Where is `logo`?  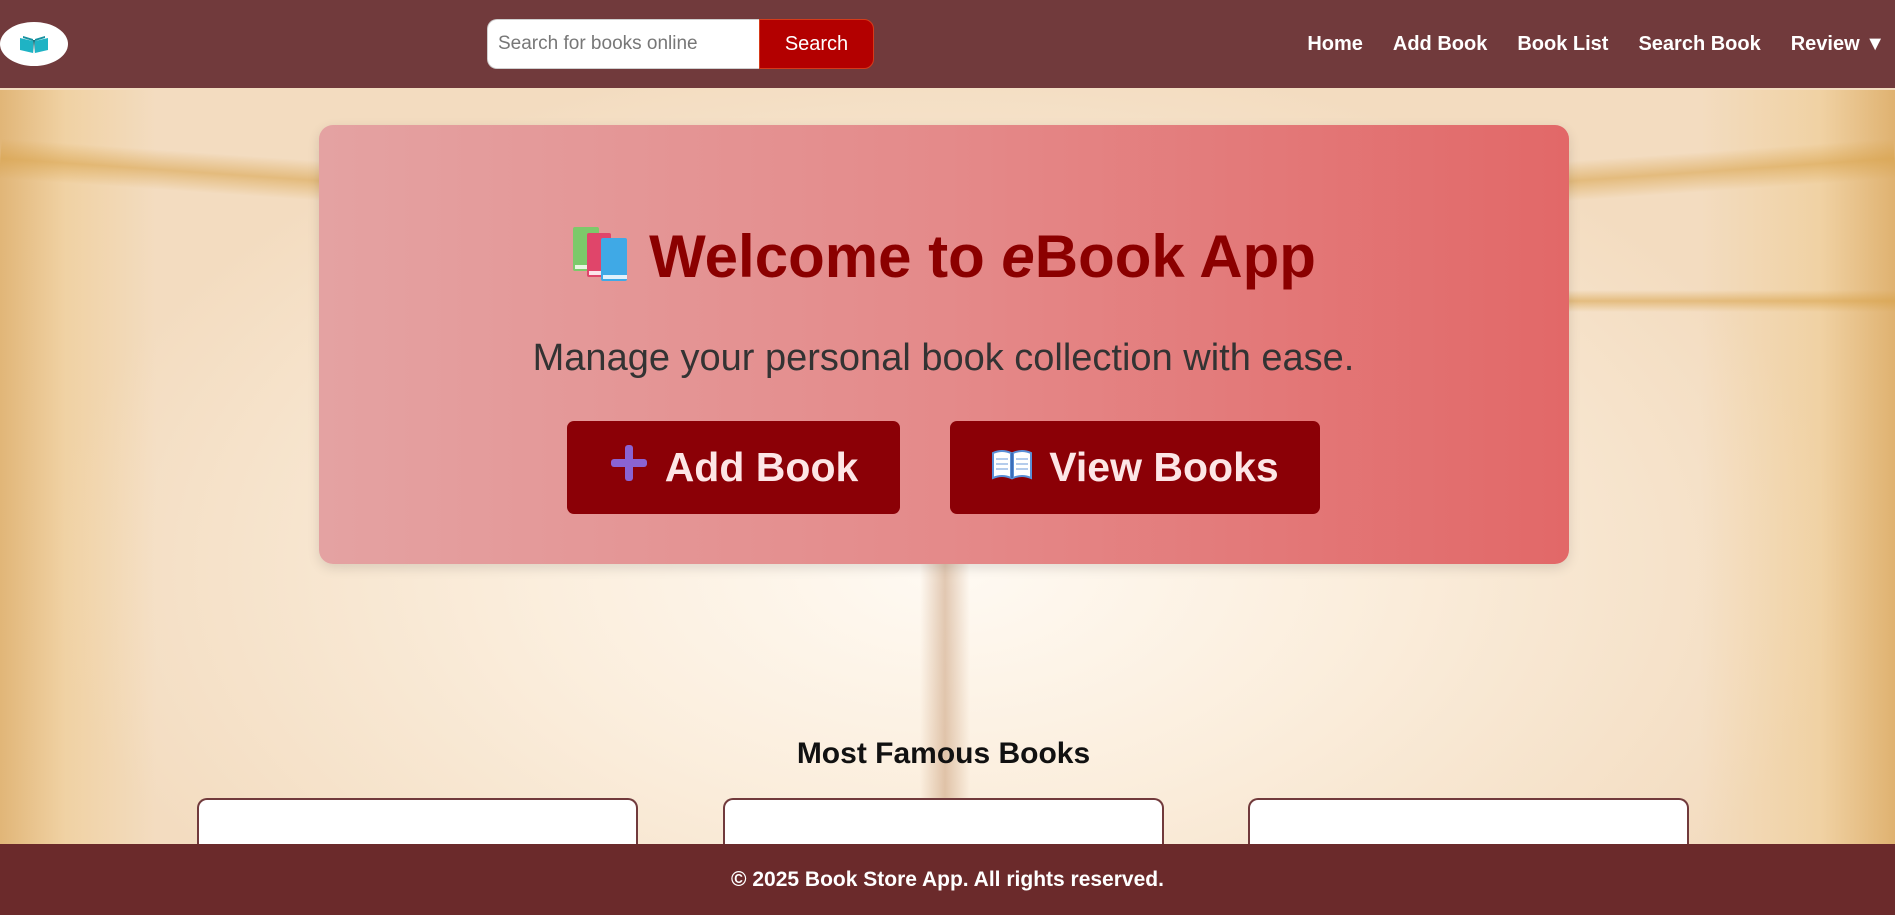 logo is located at coordinates (34, 44).